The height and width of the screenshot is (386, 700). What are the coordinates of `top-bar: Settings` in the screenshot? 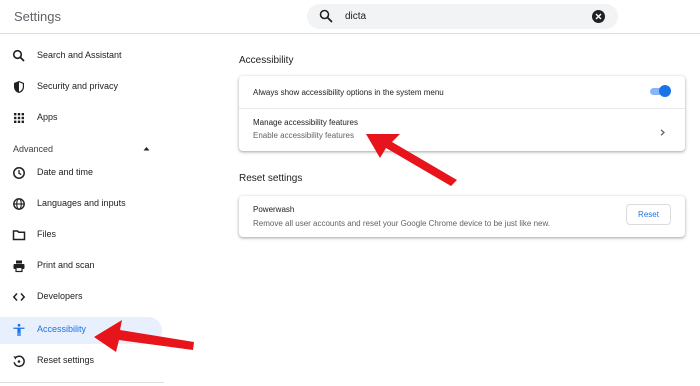 It's located at (350, 17).